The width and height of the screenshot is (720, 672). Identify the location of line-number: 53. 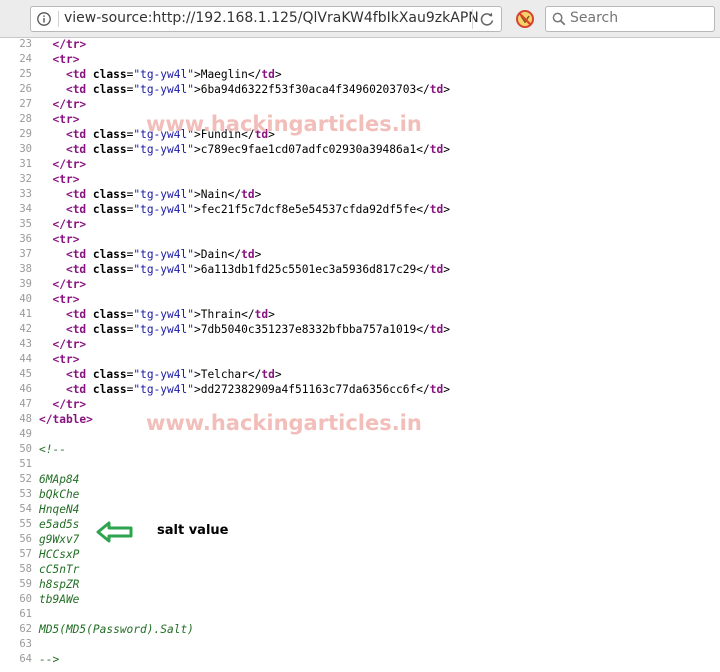
(25, 494).